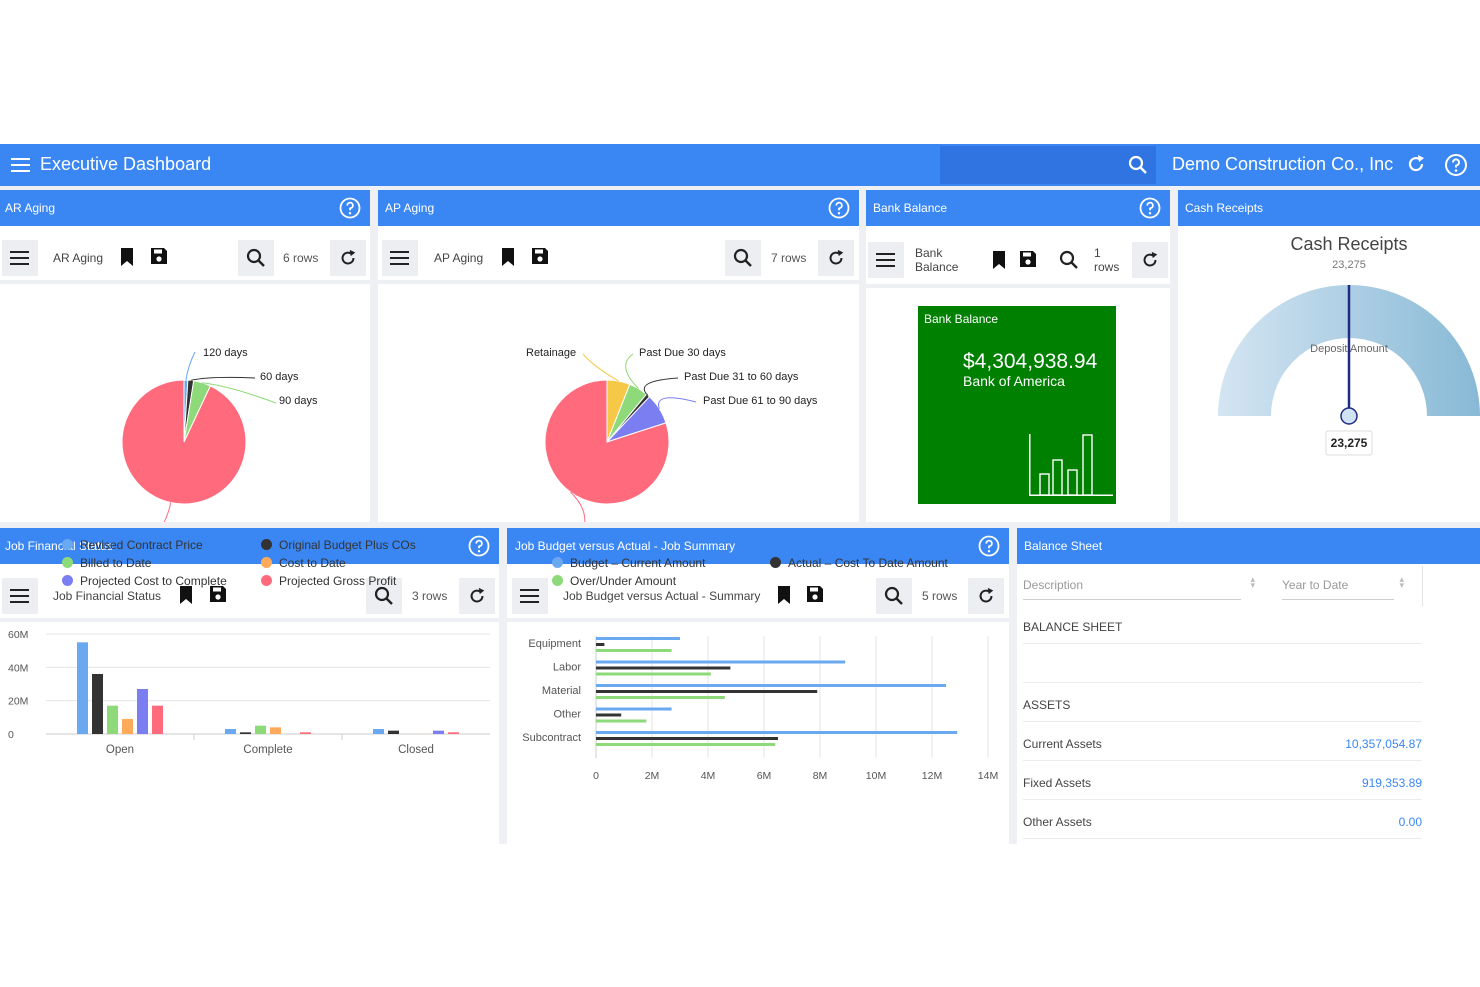 This screenshot has height=987, width=1480. I want to click on gauge-value: 23,275, so click(1349, 443).